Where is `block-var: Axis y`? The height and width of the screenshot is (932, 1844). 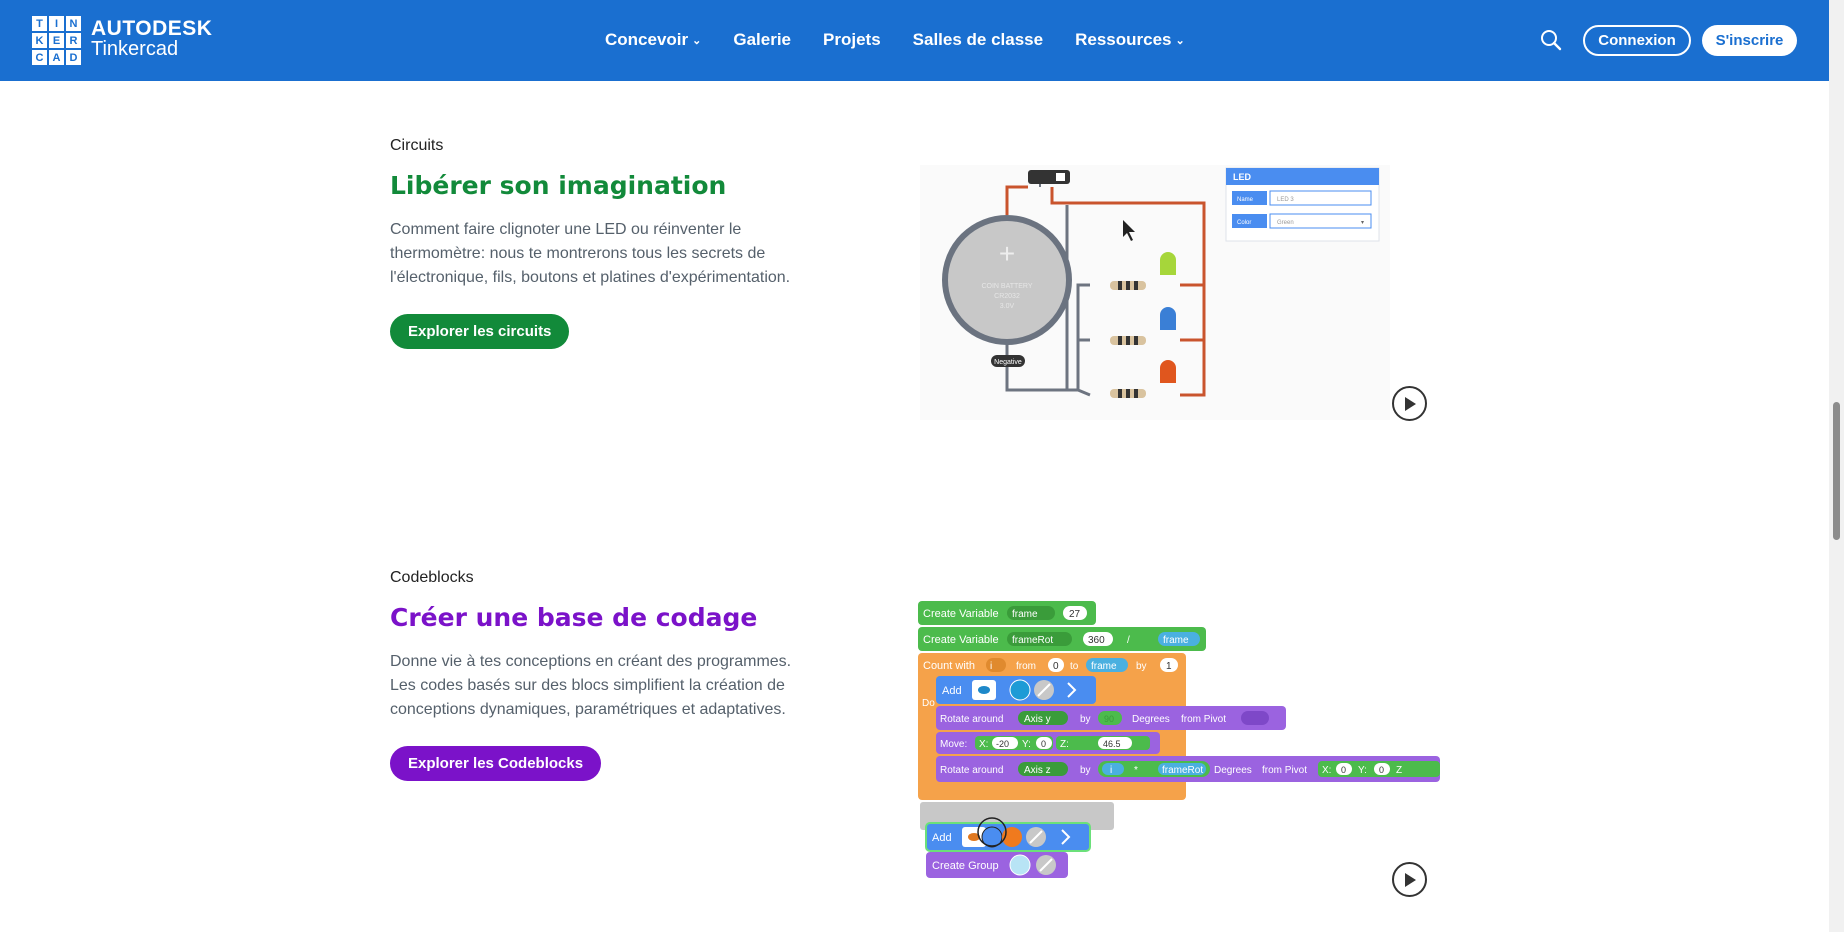 block-var: Axis y is located at coordinates (1037, 719).